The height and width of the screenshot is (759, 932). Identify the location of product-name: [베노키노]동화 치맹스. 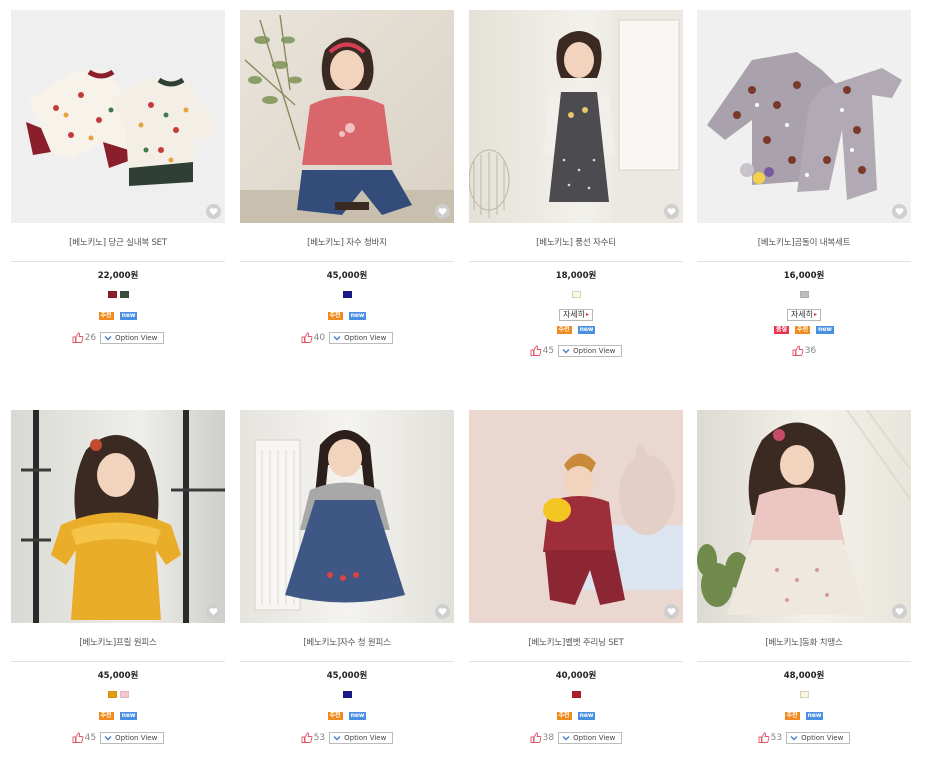
(804, 643).